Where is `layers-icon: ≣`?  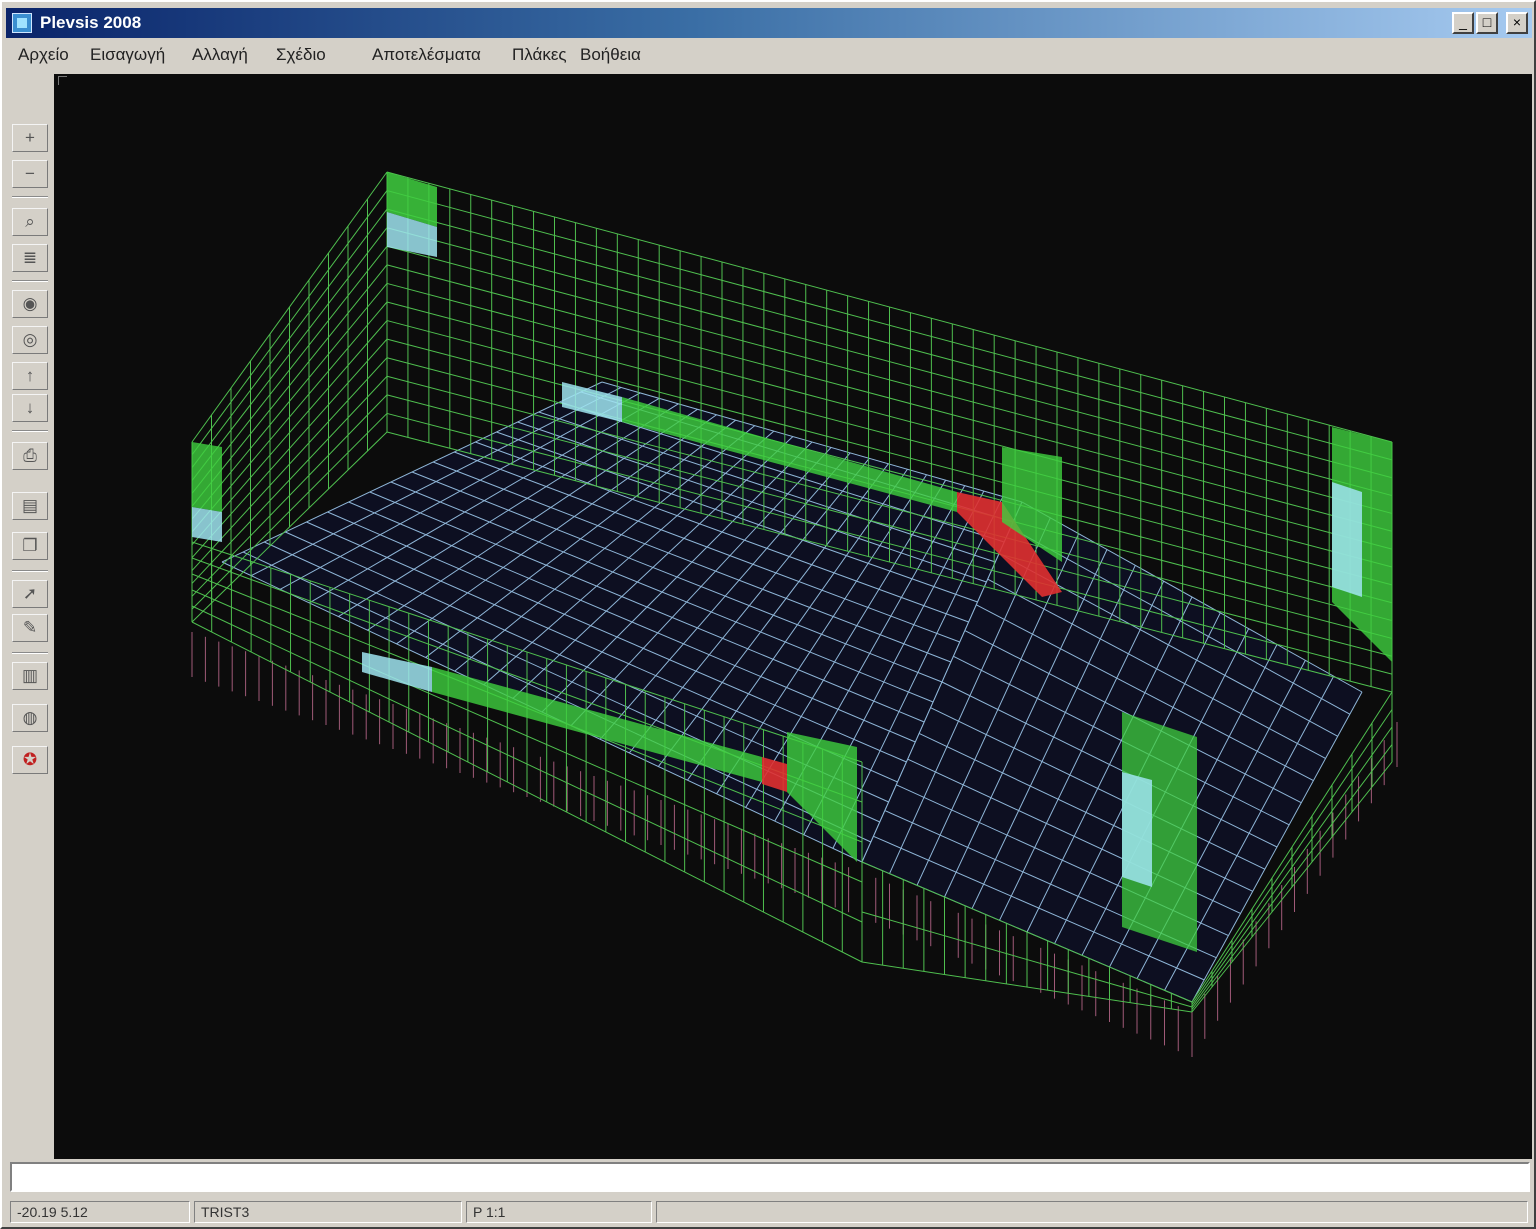
layers-icon: ≣ is located at coordinates (30, 257).